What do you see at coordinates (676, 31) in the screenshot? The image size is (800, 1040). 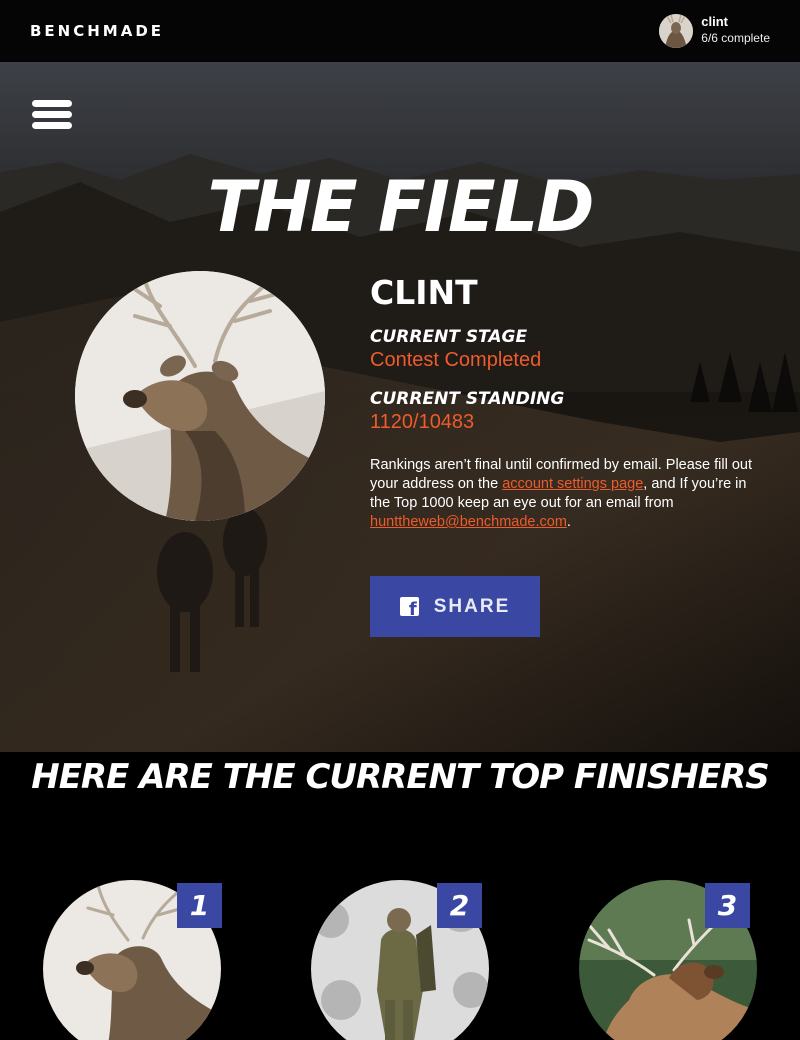 I see `user-avatar` at bounding box center [676, 31].